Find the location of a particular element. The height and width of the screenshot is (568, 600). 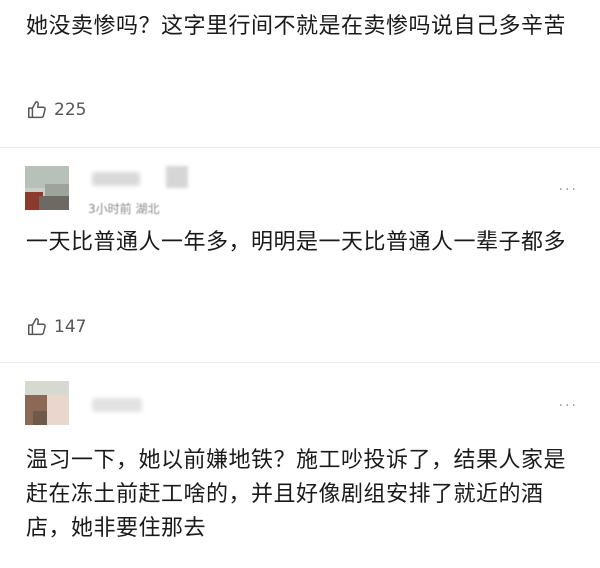

like-count: 225 is located at coordinates (70, 110).